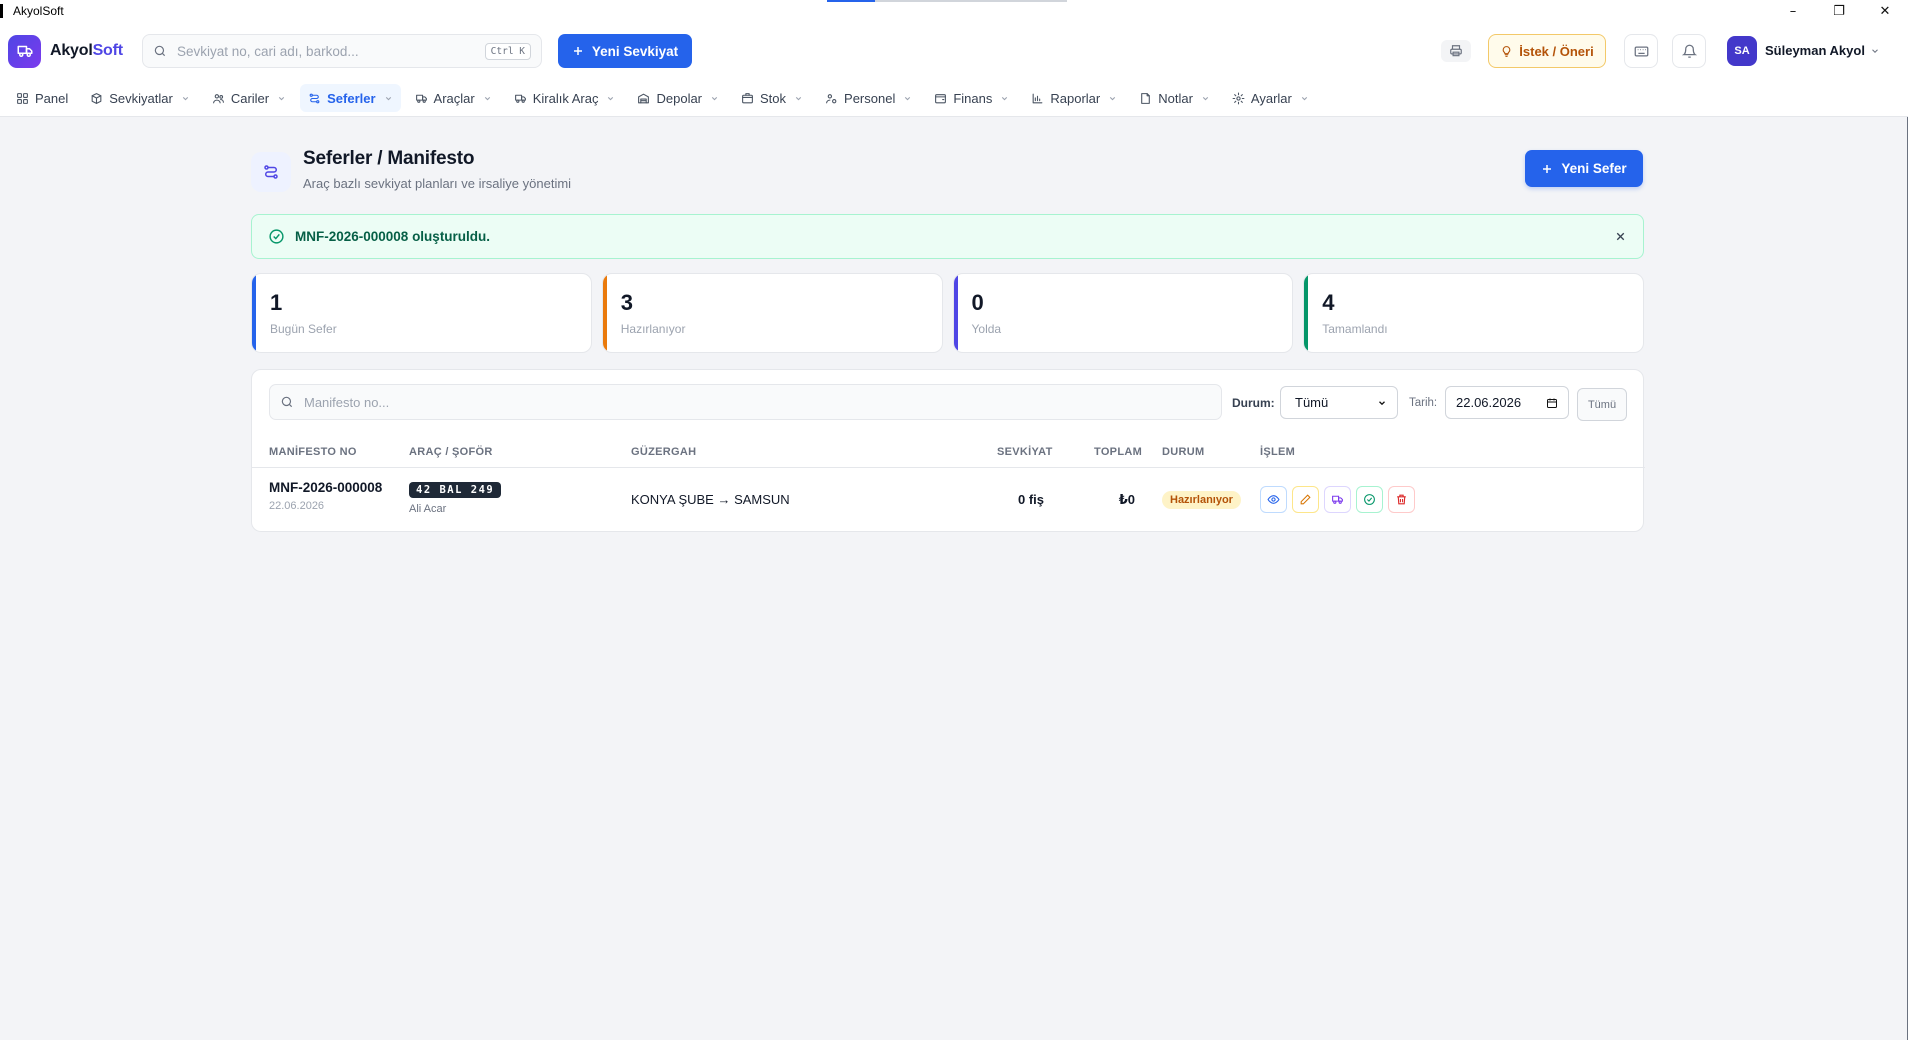  What do you see at coordinates (1506, 51) in the screenshot?
I see `lightbulb-icon` at bounding box center [1506, 51].